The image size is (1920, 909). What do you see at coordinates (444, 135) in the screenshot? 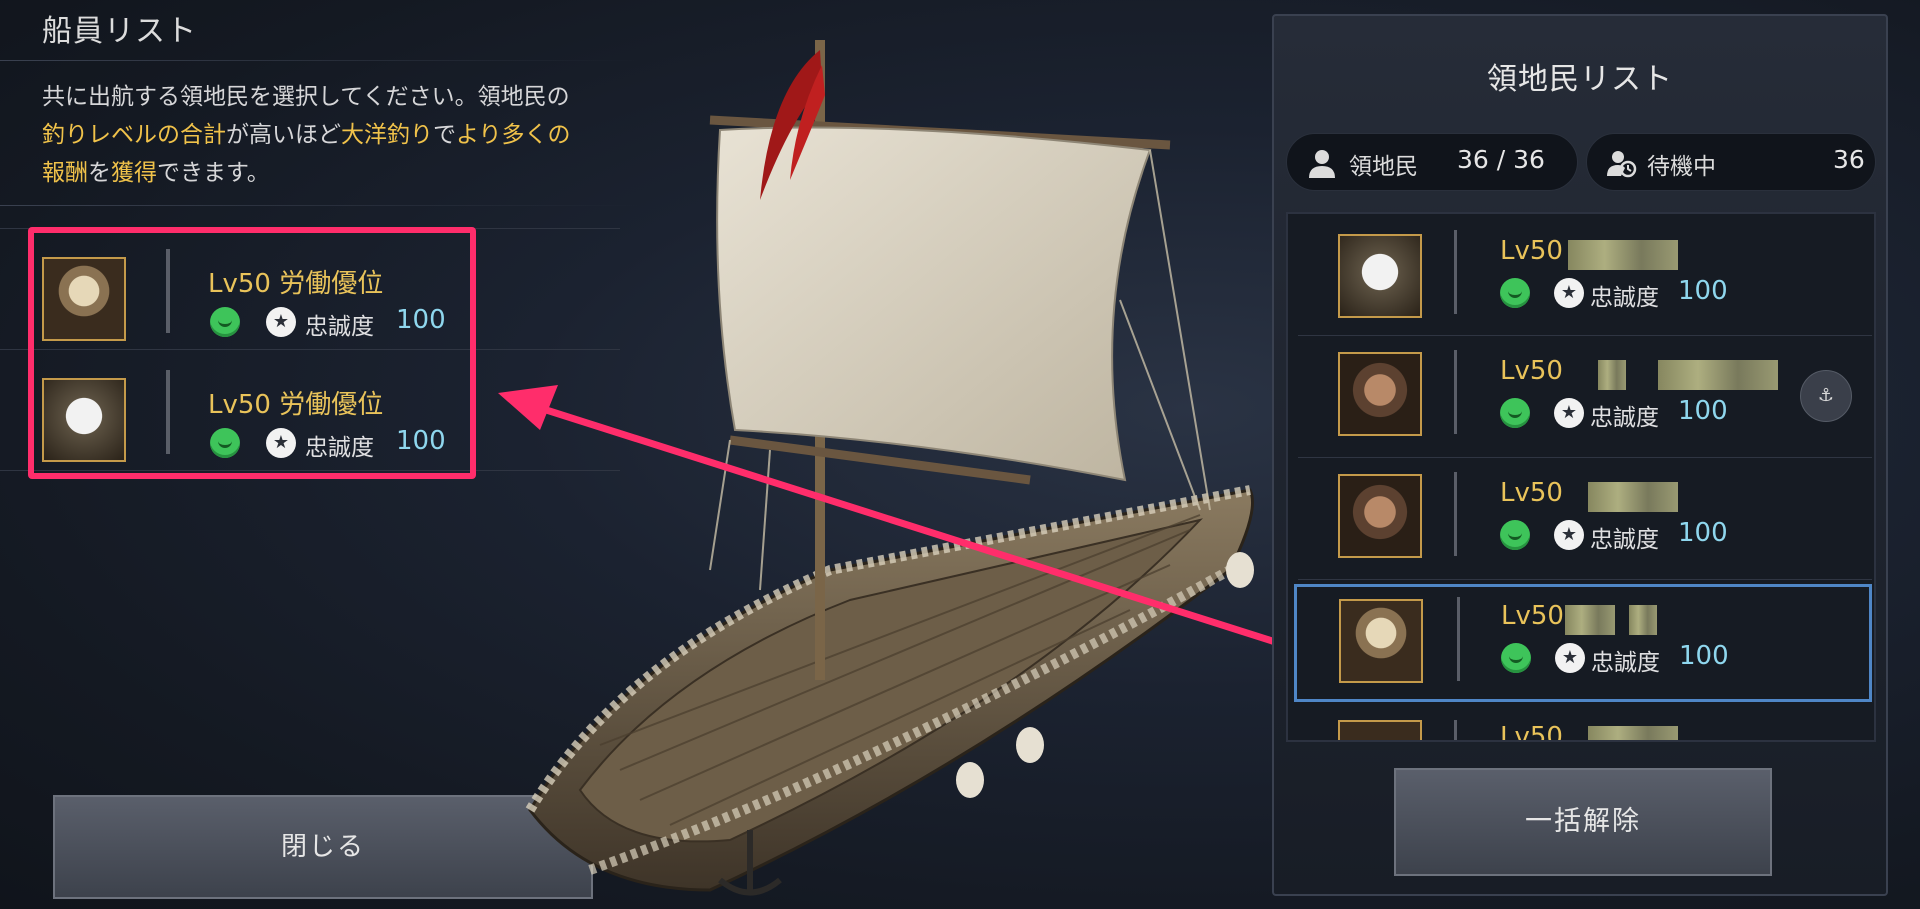
I see `desc-text: で` at bounding box center [444, 135].